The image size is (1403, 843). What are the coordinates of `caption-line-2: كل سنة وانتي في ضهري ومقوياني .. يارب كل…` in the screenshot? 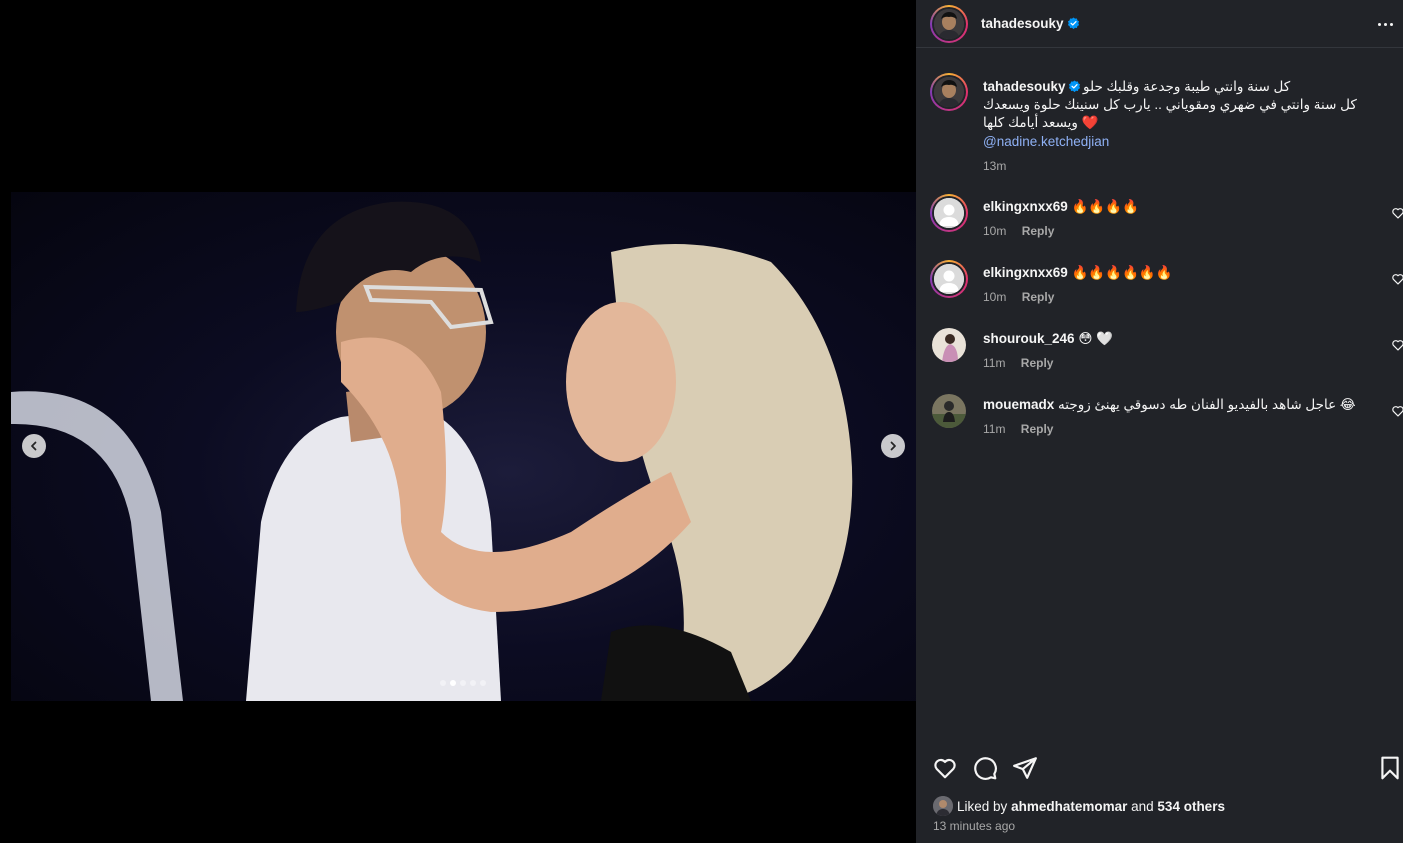 It's located at (1170, 104).